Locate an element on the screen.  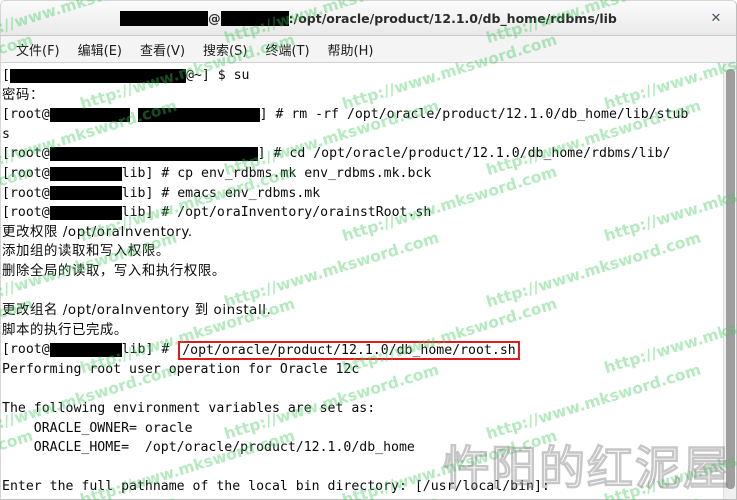
terminal-line: 更改权限 /opt/oraInventory. is located at coordinates (362, 233).